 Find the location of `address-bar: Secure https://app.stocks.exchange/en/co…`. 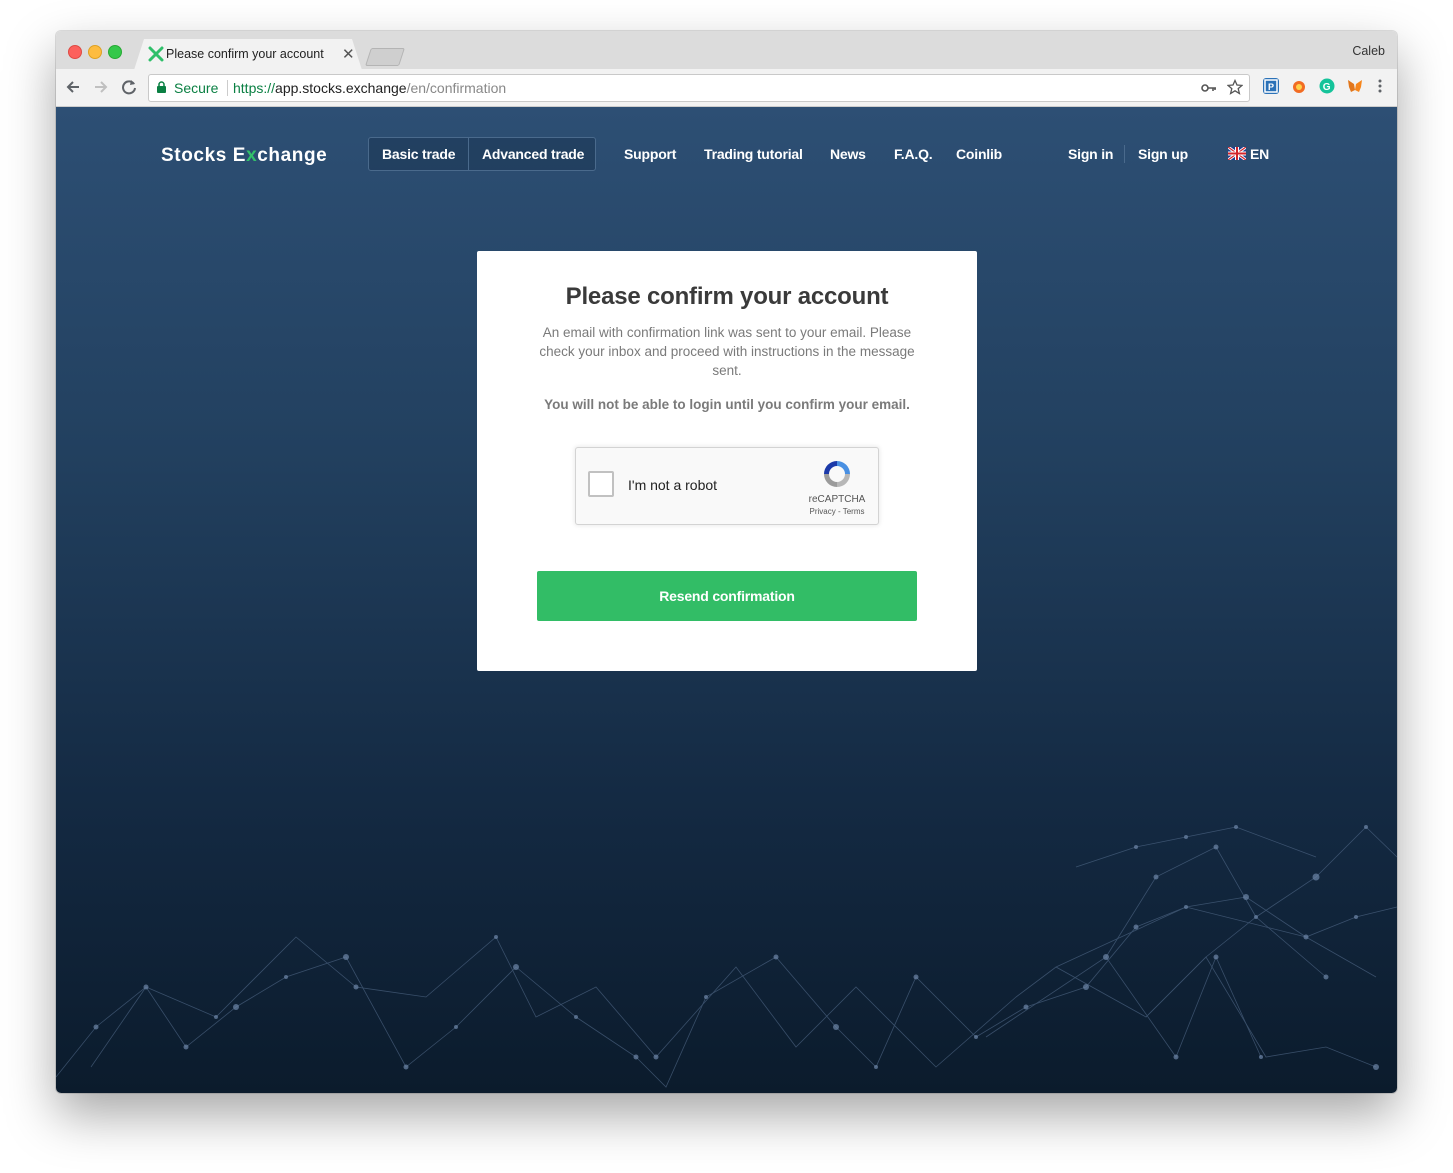

address-bar: Secure https://app.stocks.exchange/en/co… is located at coordinates (699, 88).